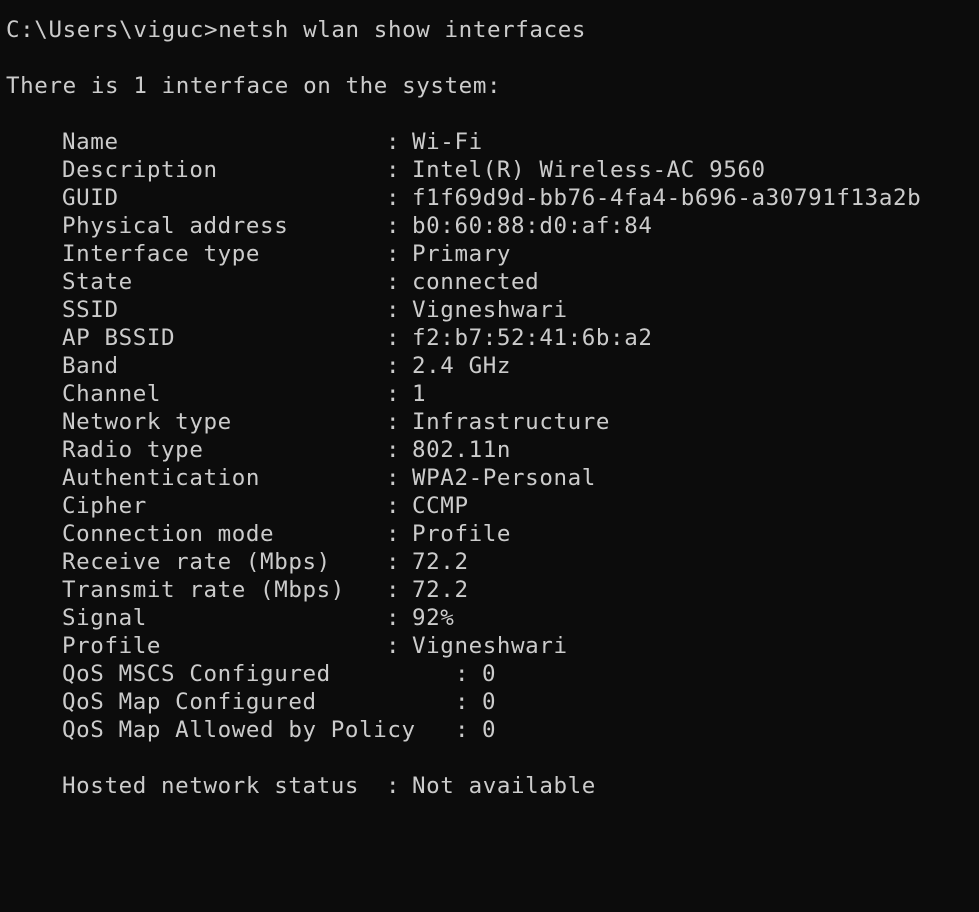 The width and height of the screenshot is (979, 912). I want to click on value-authentication: WPA2-Personal, so click(504, 478).